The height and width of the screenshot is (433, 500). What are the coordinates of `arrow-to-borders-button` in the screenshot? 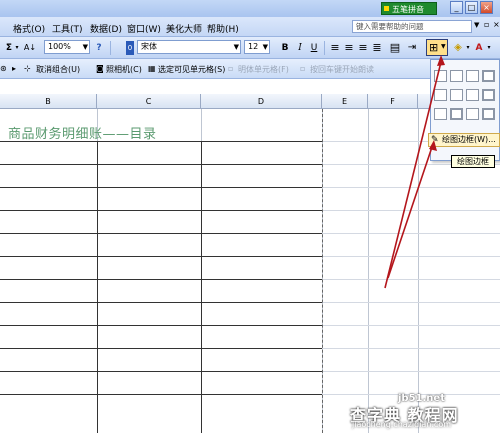 It's located at (413, 175).